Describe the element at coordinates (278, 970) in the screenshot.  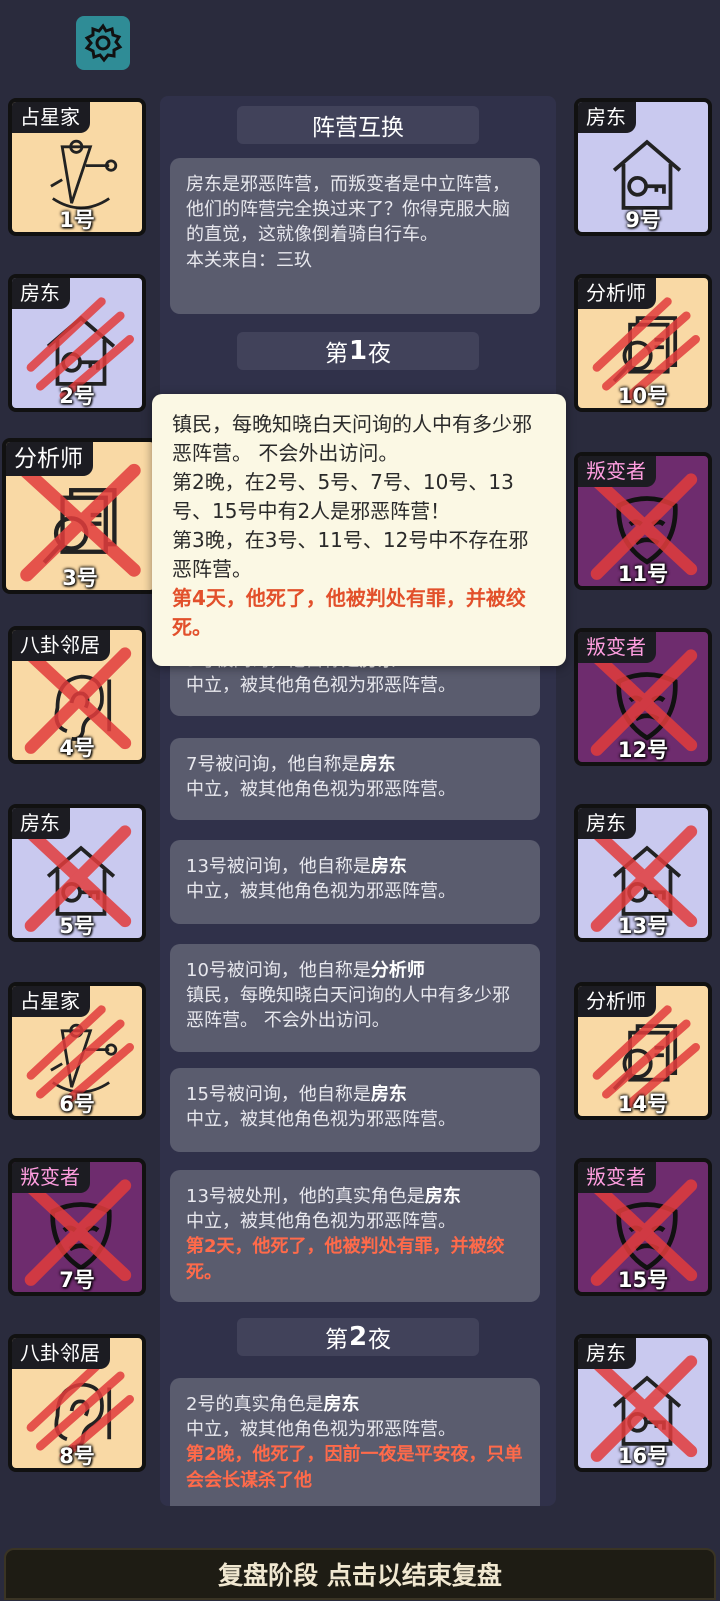
I see `entry-head: 10号被问询，他自称是` at that location.